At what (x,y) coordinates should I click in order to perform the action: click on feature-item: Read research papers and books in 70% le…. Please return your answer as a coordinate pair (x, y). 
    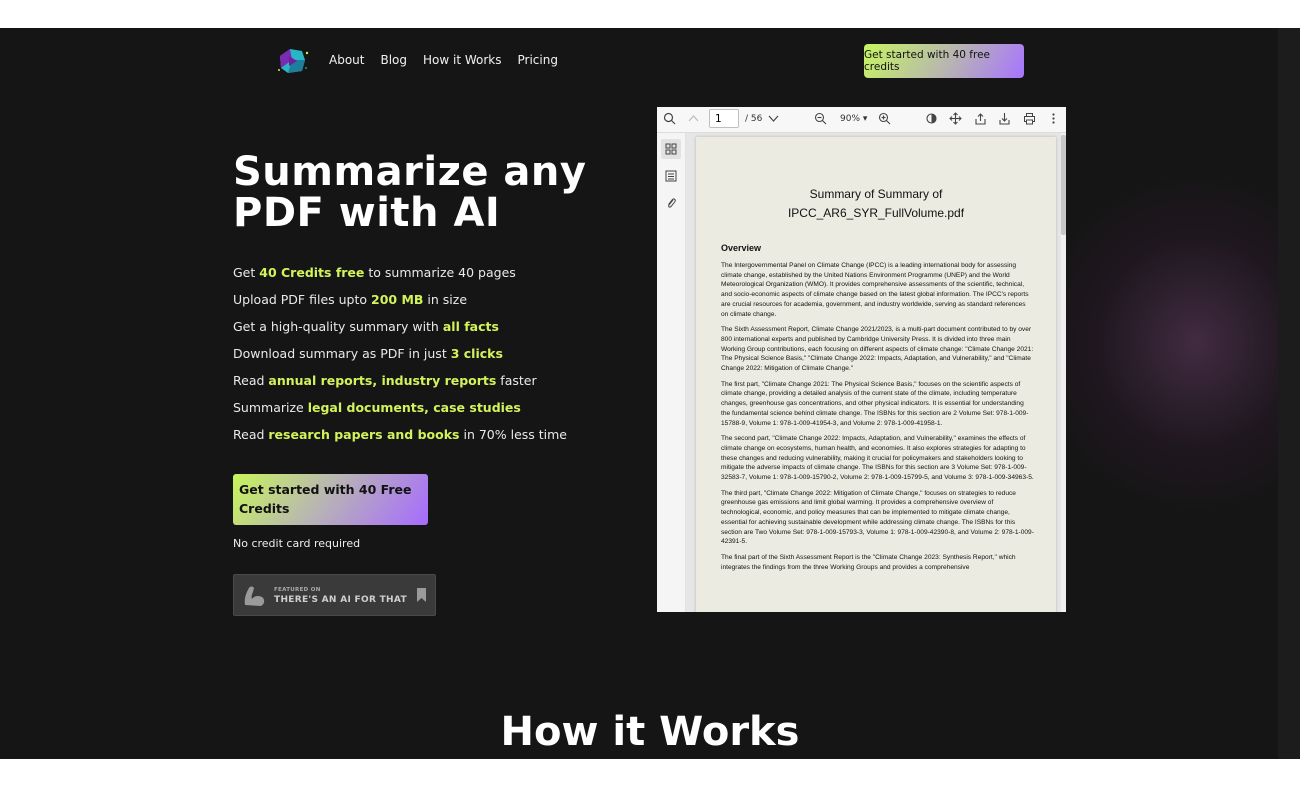
    Looking at the image, I should click on (400, 434).